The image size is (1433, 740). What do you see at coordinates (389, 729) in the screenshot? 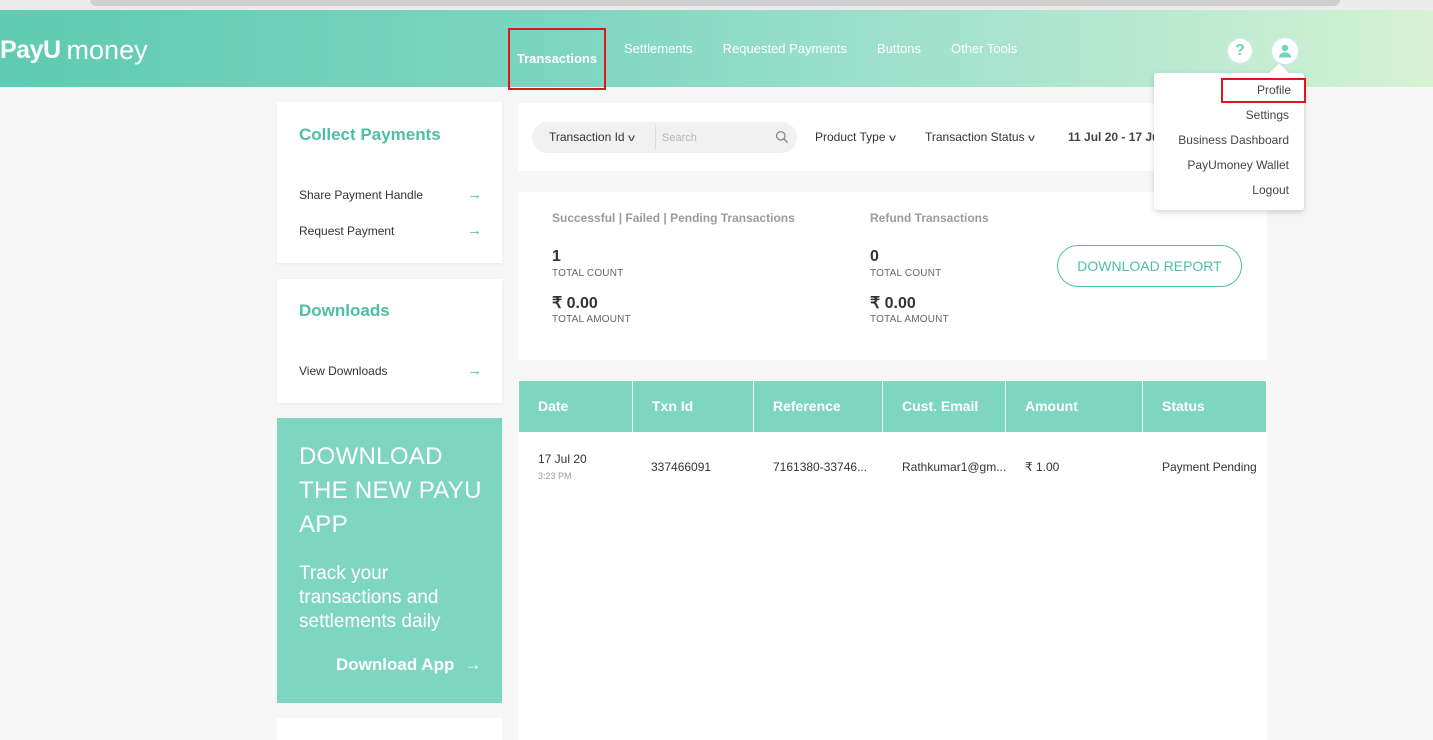
I see `bottom-card` at bounding box center [389, 729].